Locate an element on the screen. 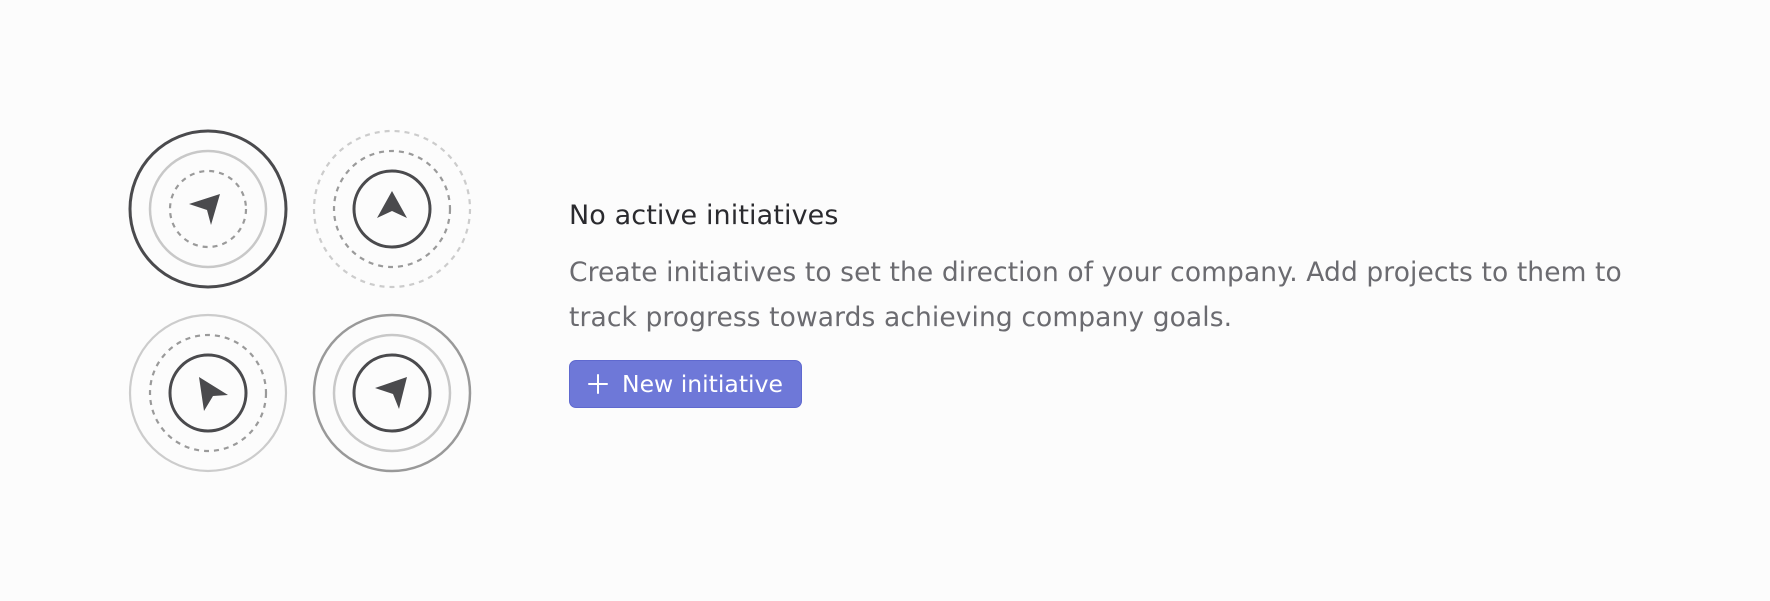 The image size is (1770, 601). target-icon-top-left is located at coordinates (208, 209).